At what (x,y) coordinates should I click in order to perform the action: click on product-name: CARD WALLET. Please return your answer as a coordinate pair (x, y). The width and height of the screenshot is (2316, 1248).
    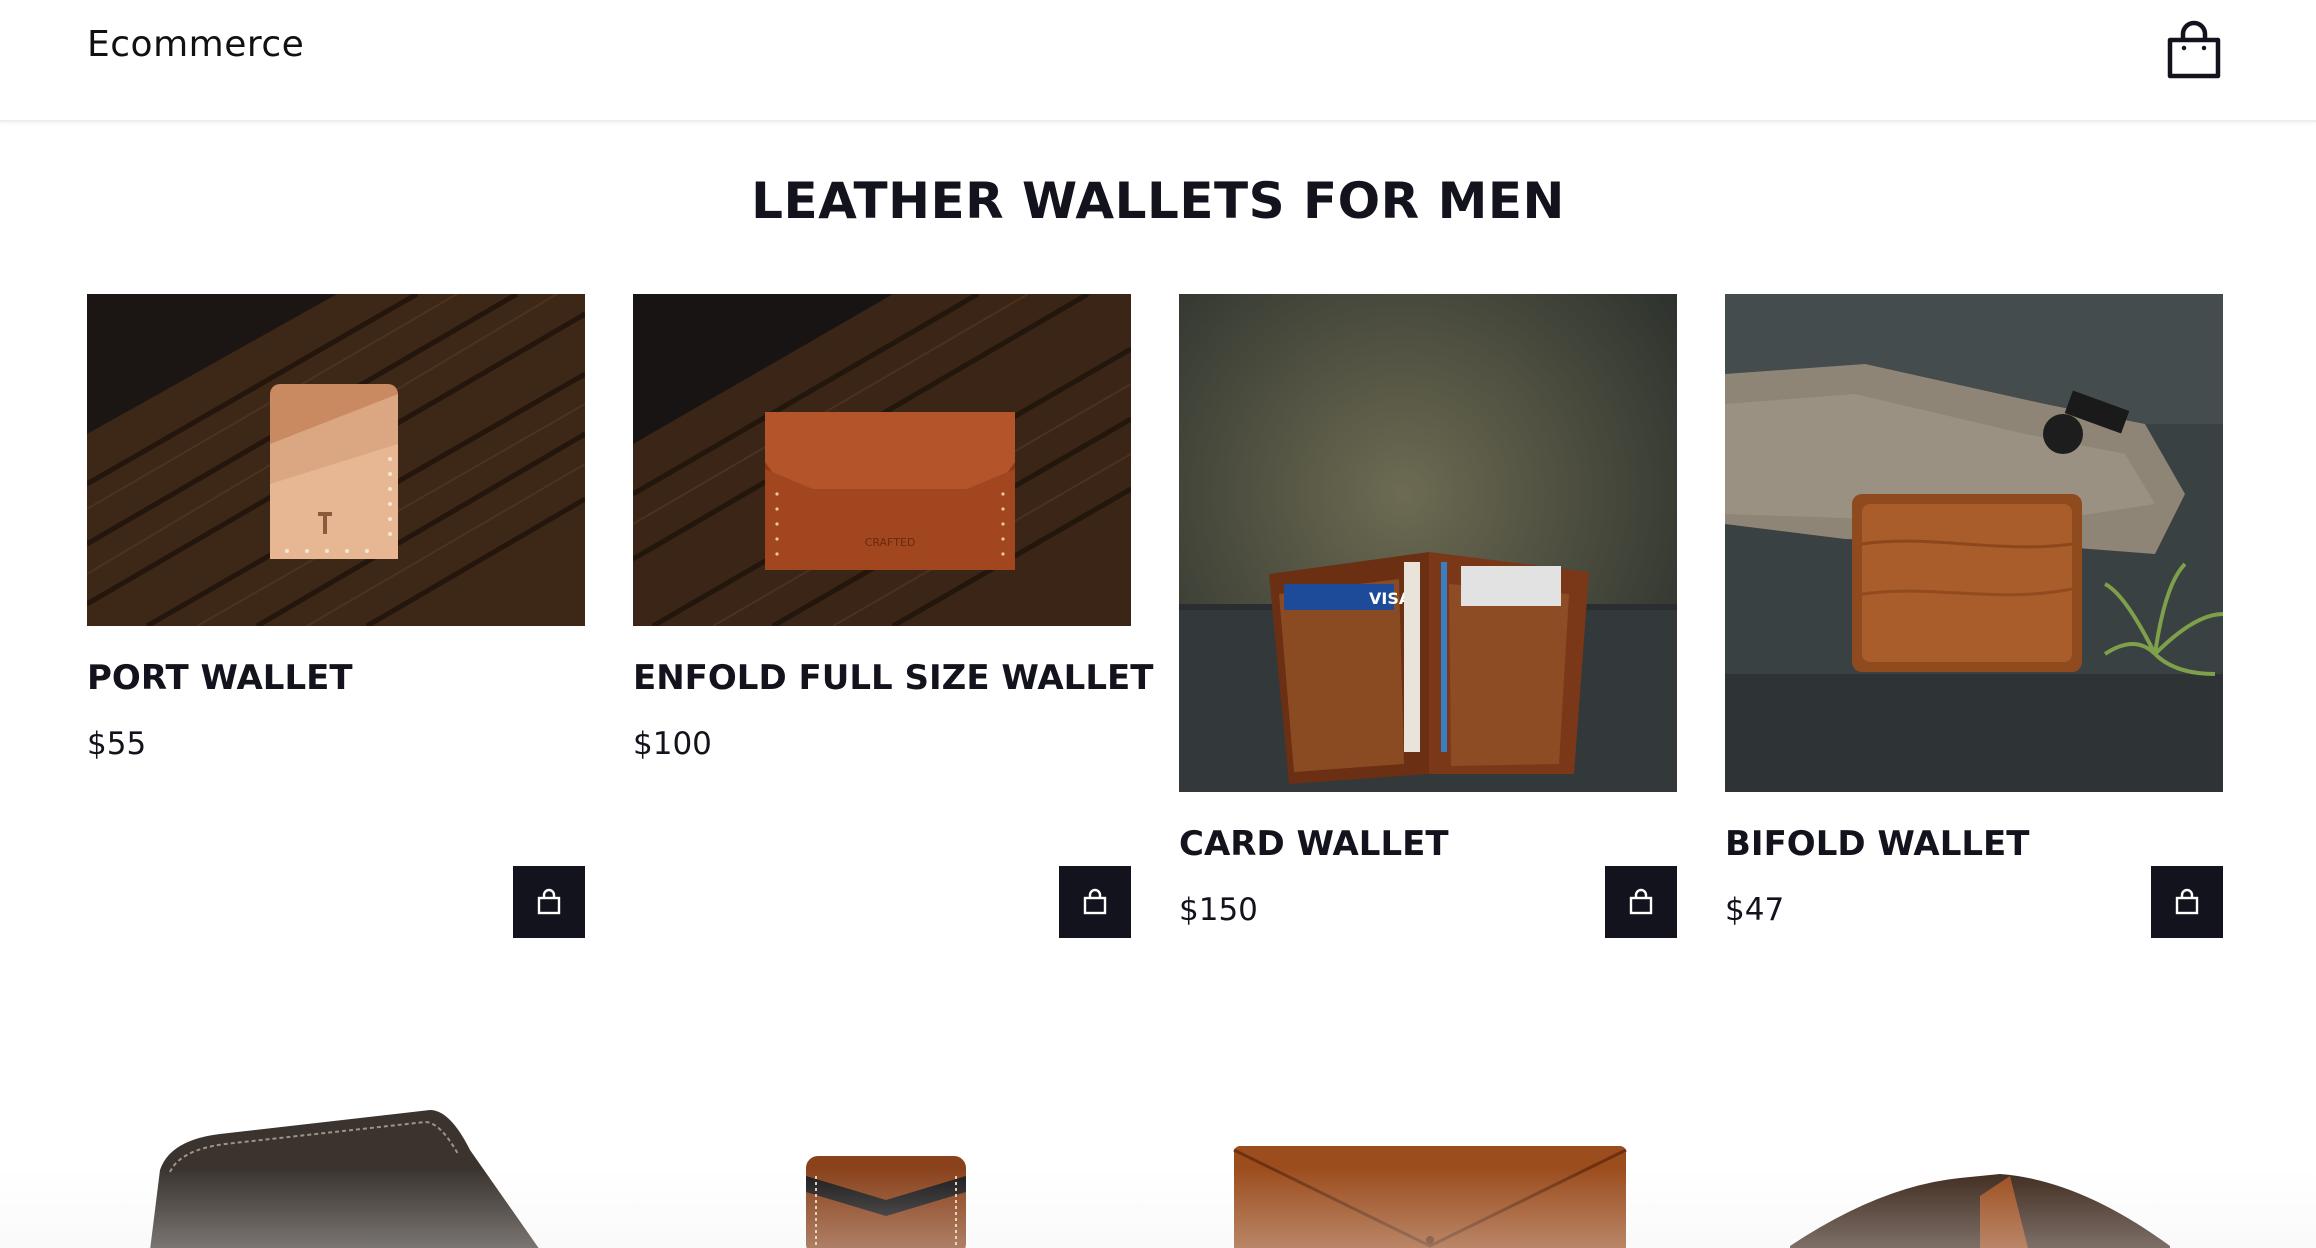
    Looking at the image, I should click on (1314, 844).